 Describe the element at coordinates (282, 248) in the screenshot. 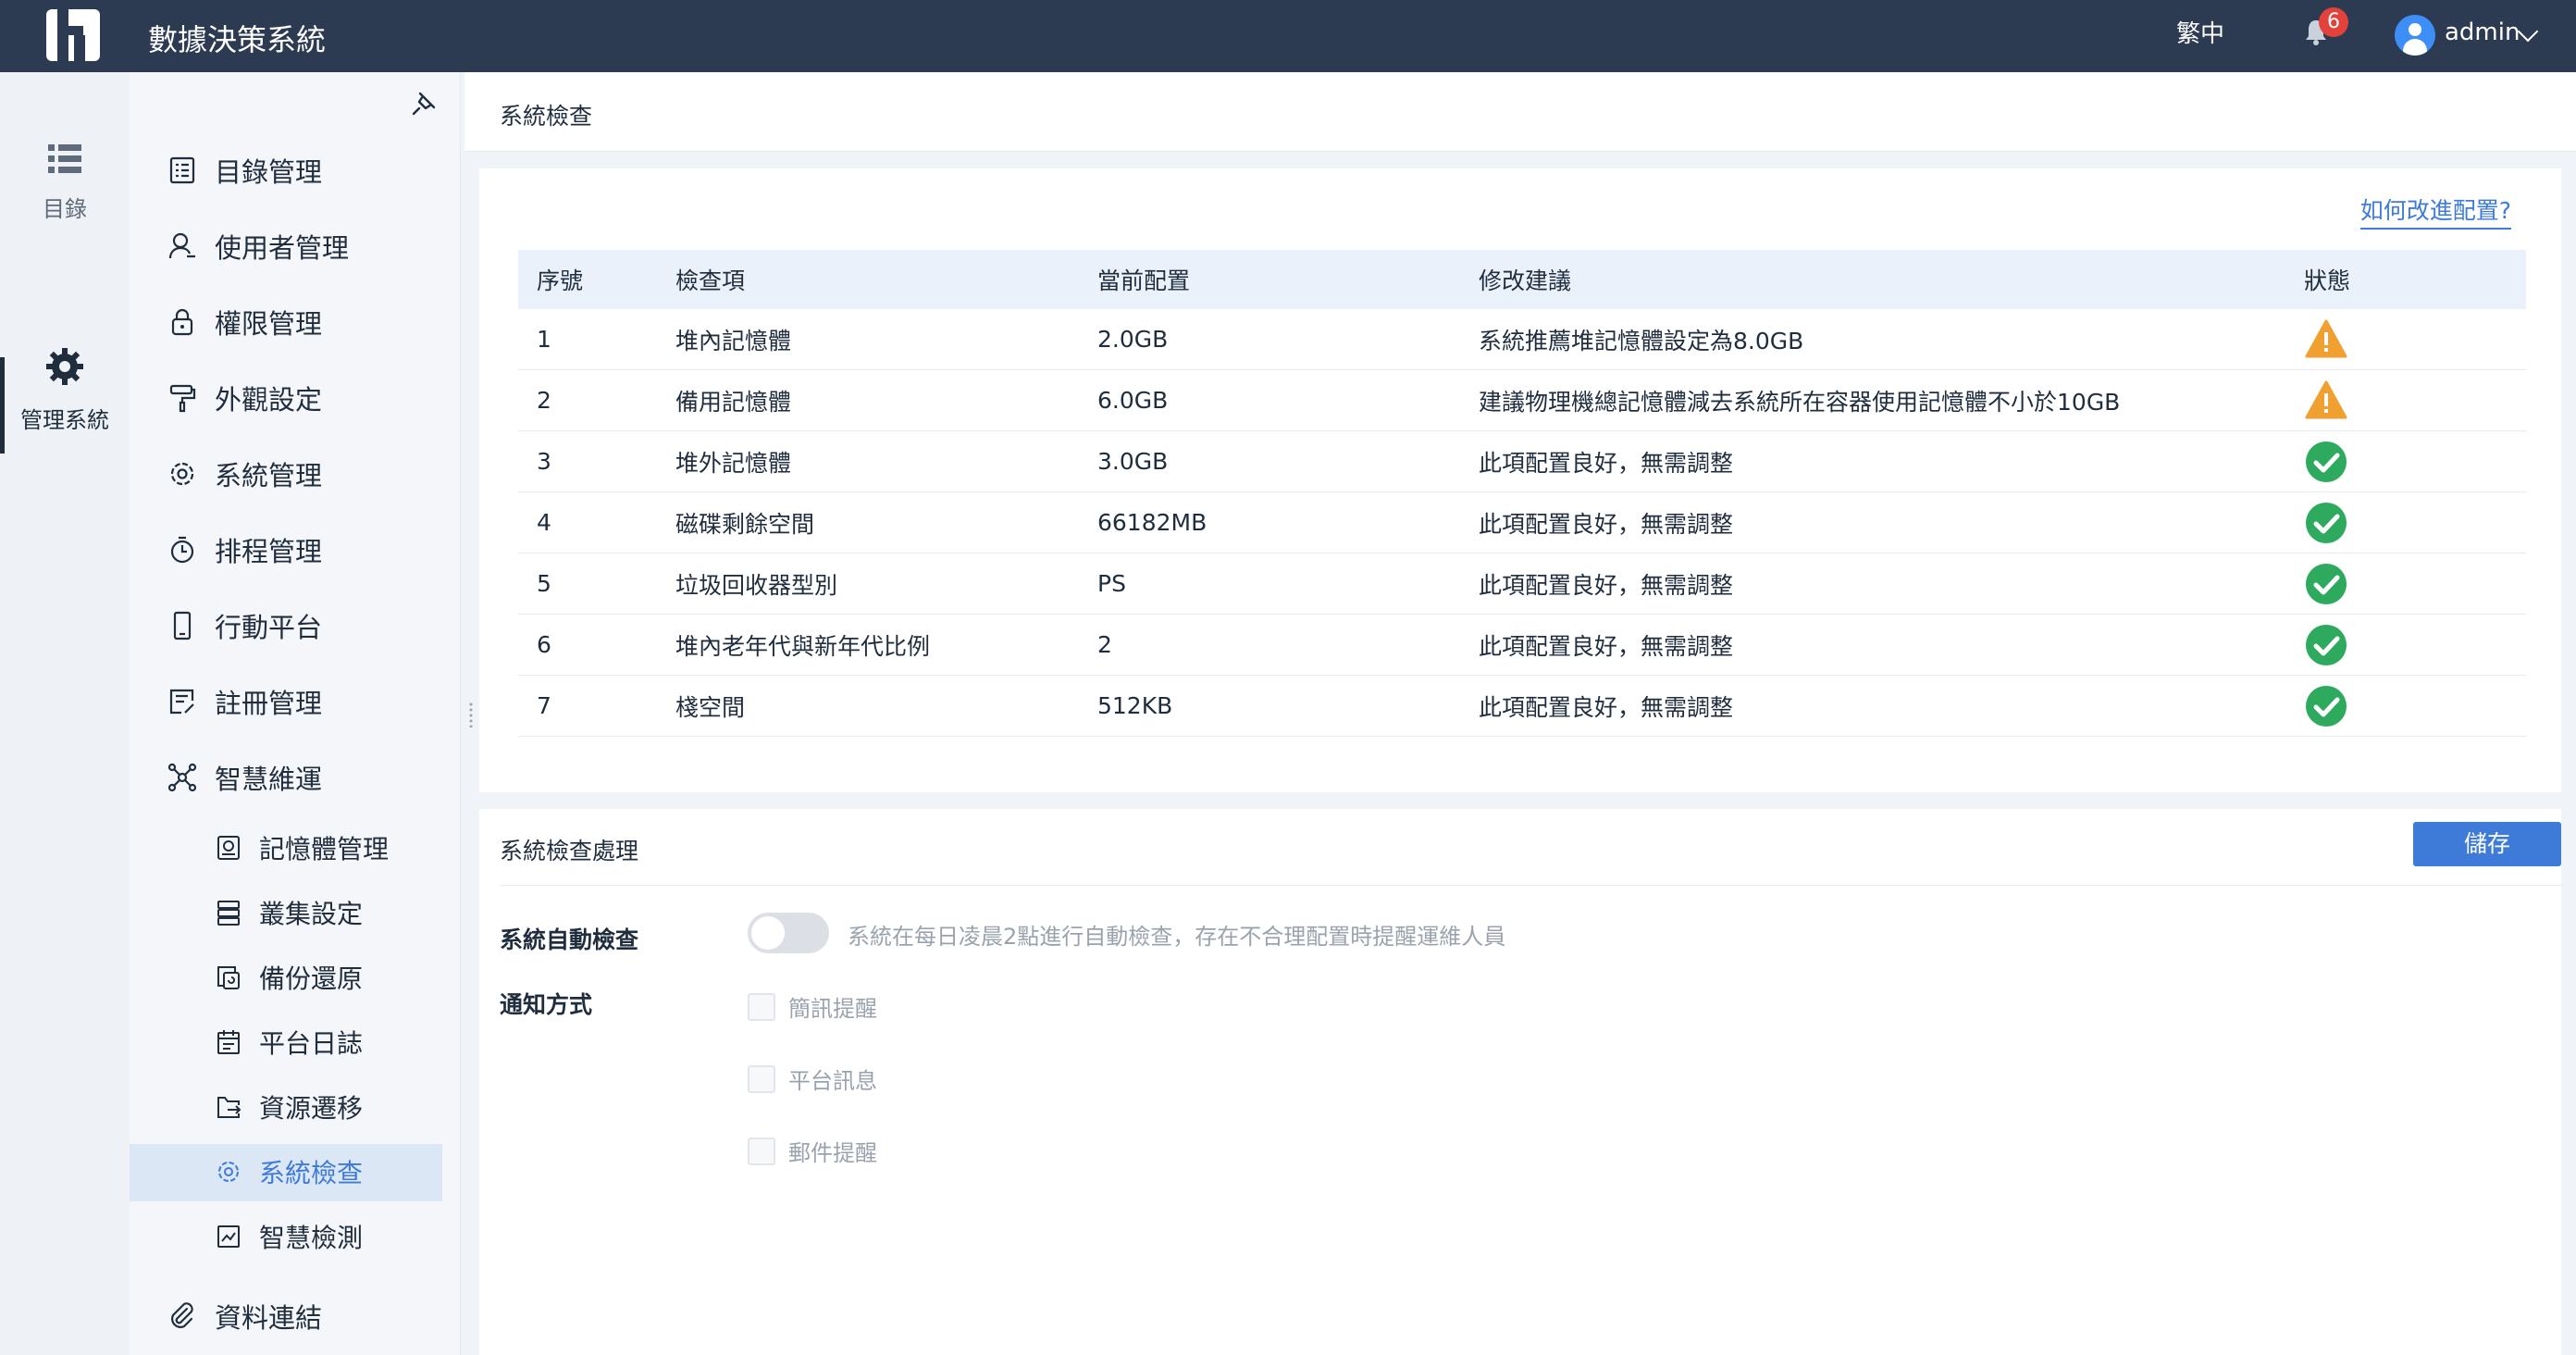

I see `sidebar-item-label: 使用者管理` at that location.